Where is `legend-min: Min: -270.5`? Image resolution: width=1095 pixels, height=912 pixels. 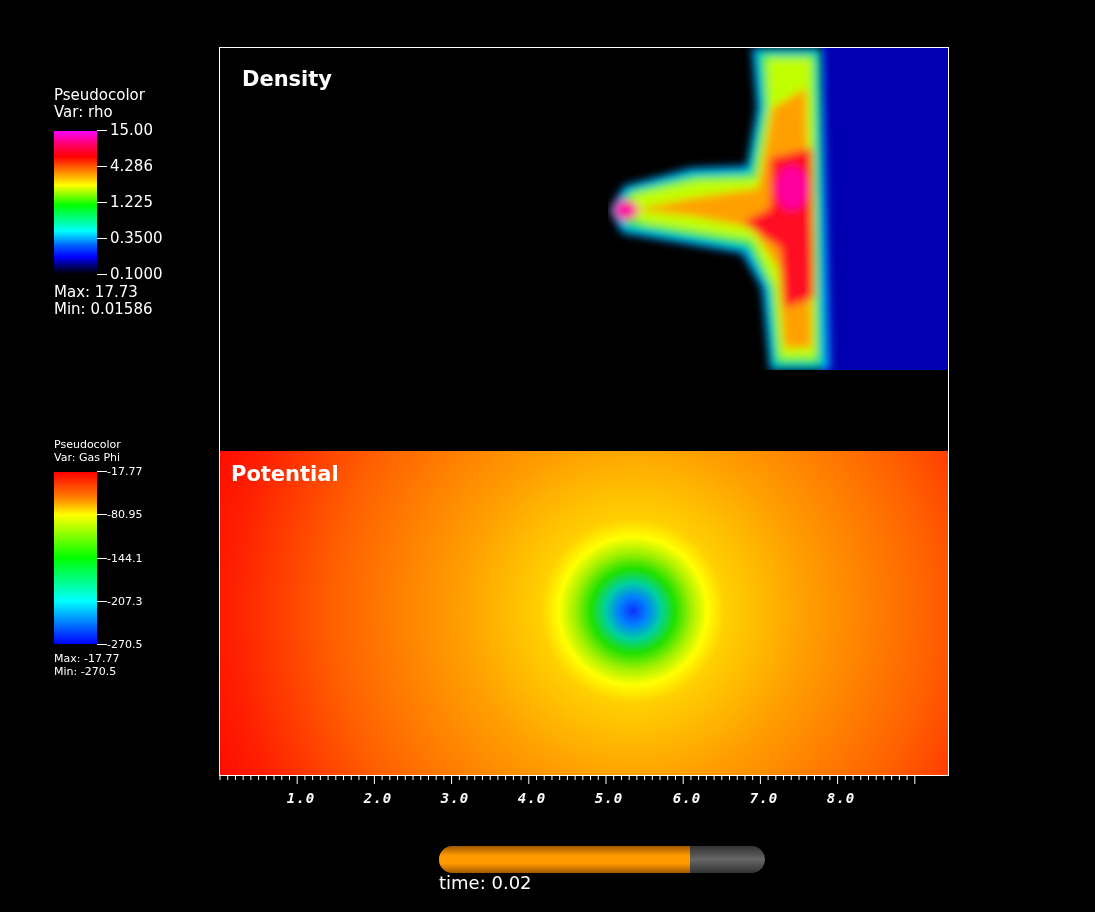
legend-min: Min: -270.5 is located at coordinates (85, 671).